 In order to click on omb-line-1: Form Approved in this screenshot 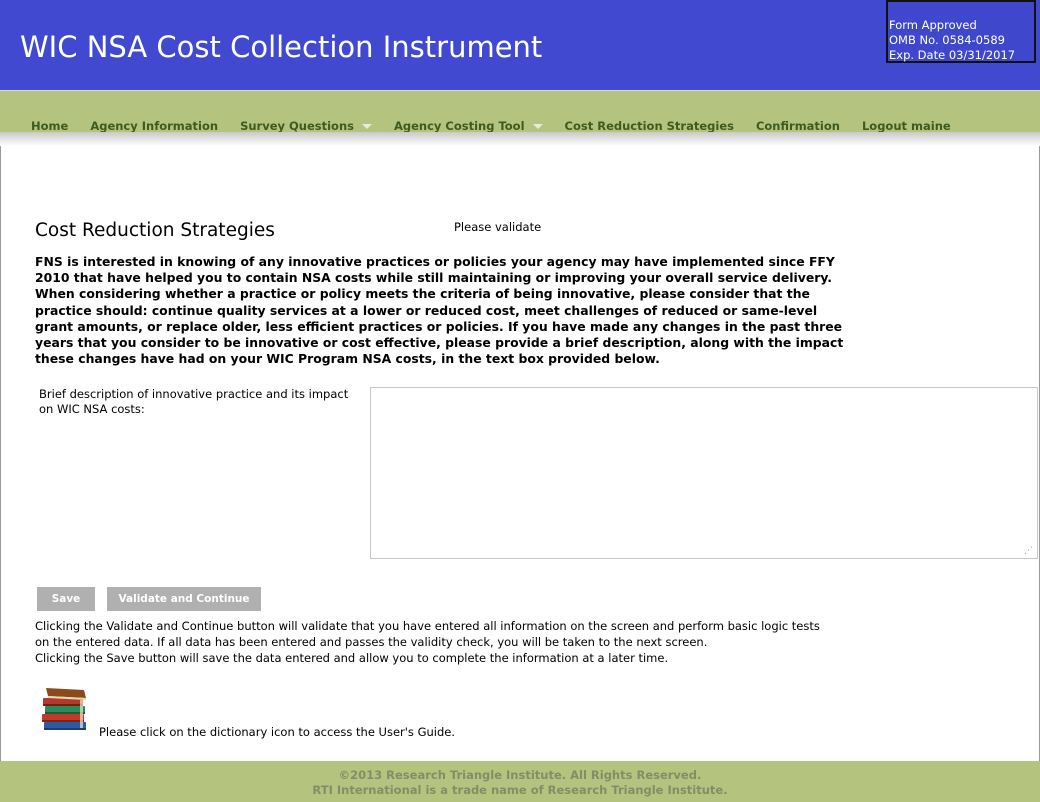, I will do `click(933, 25)`.